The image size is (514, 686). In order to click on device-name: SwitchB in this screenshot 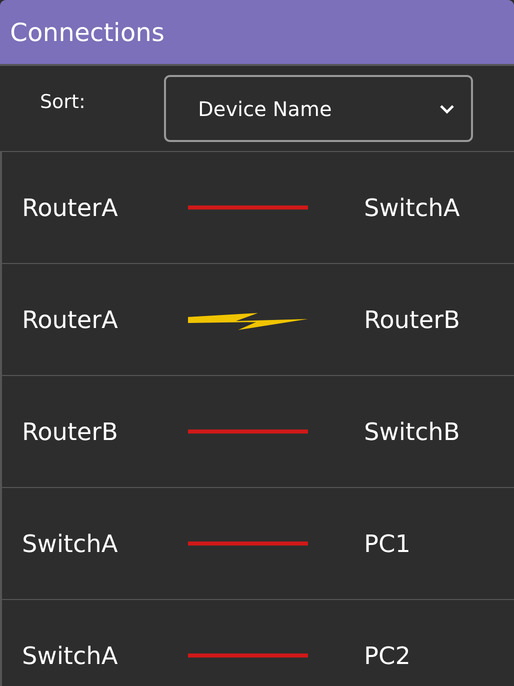, I will do `click(412, 432)`.